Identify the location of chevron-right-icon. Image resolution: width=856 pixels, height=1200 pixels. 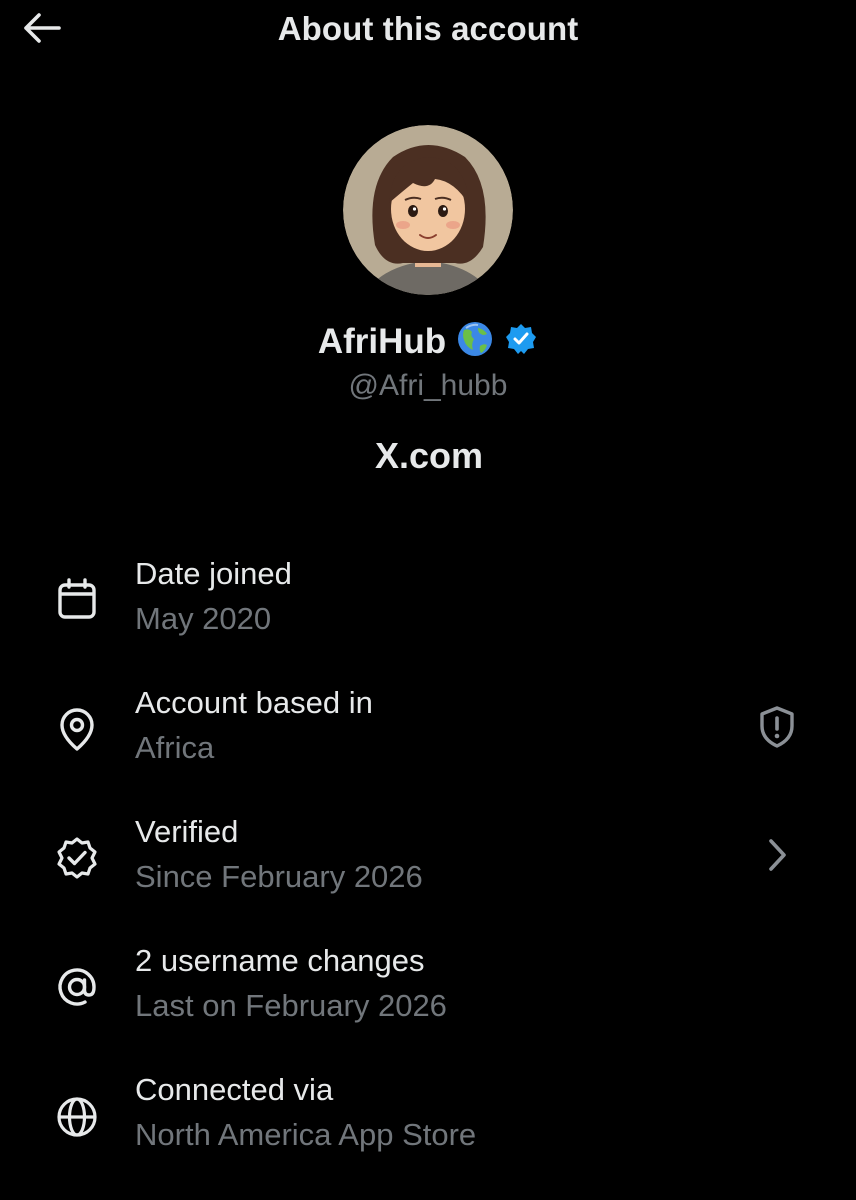
(777, 855).